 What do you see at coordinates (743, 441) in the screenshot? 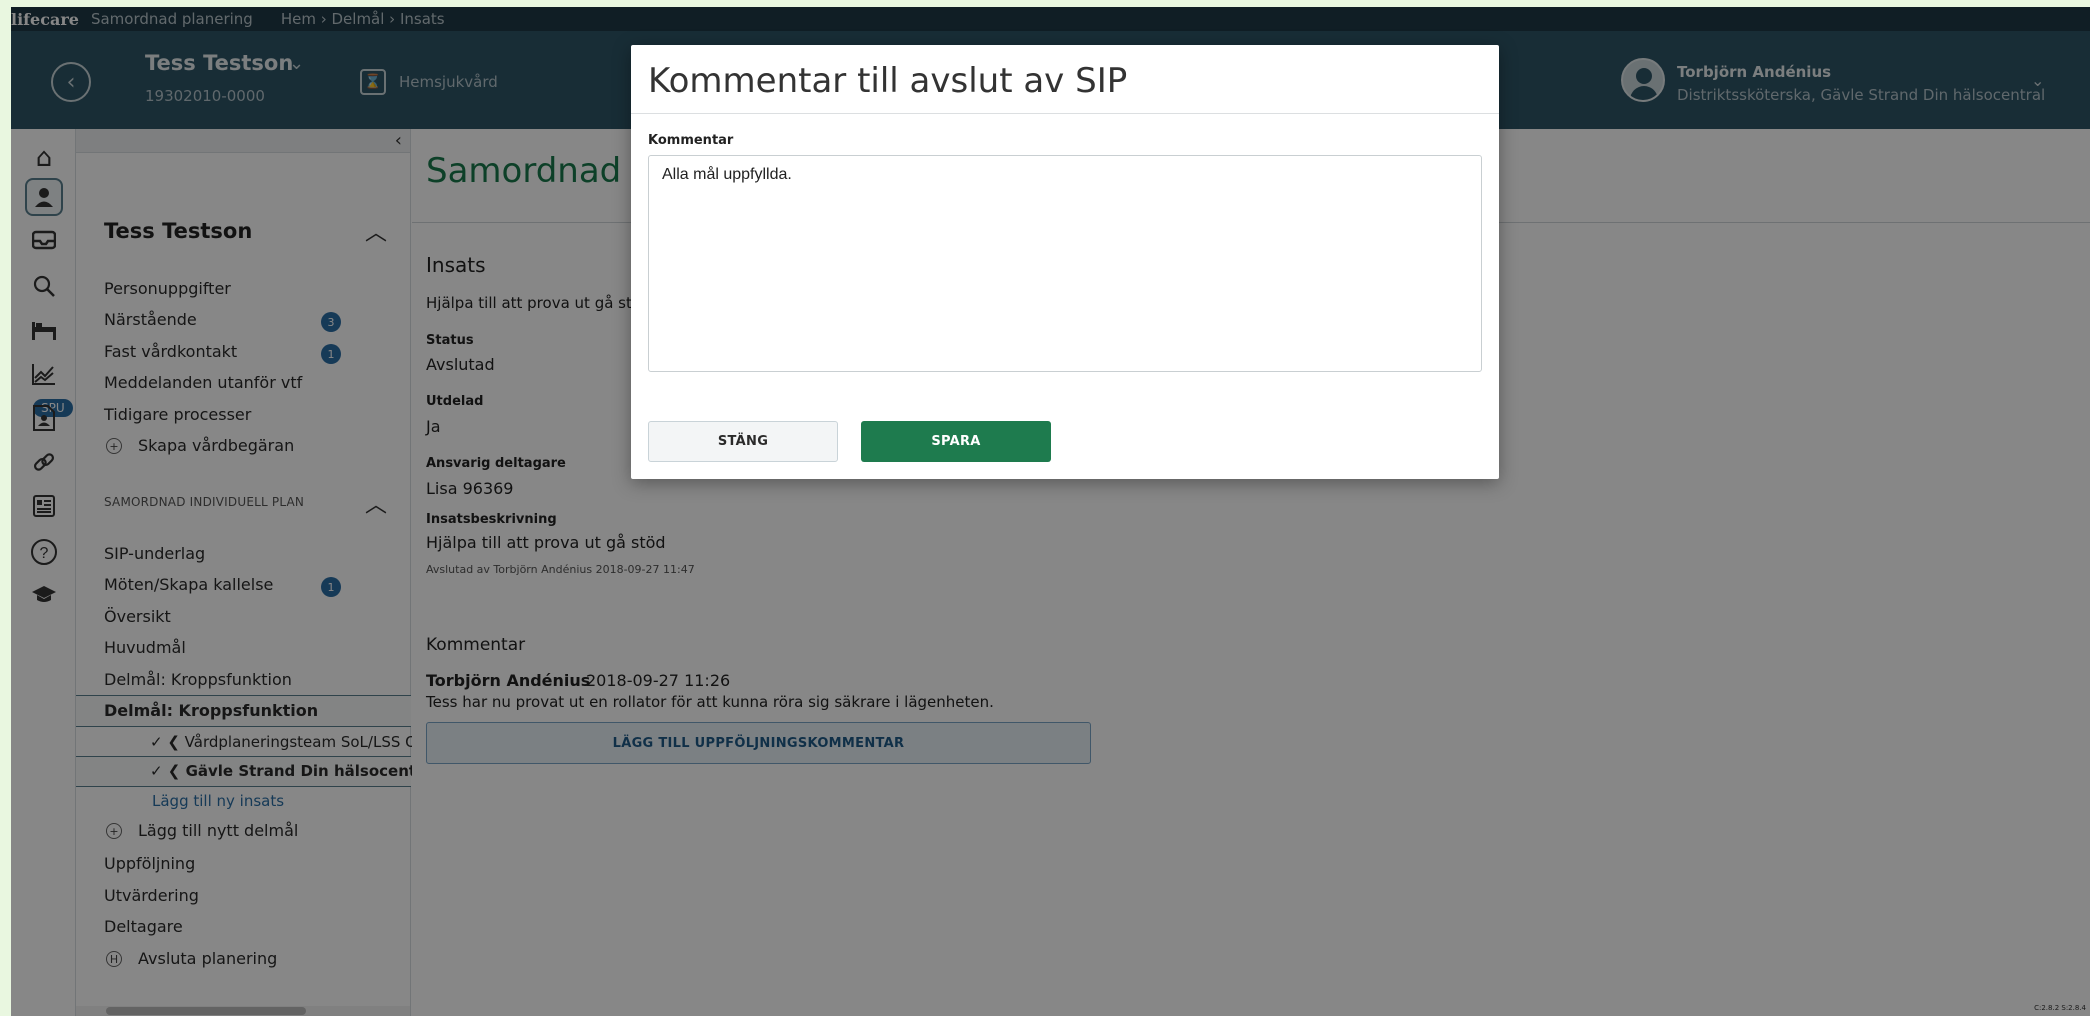
I see `close-button: STÄNG` at bounding box center [743, 441].